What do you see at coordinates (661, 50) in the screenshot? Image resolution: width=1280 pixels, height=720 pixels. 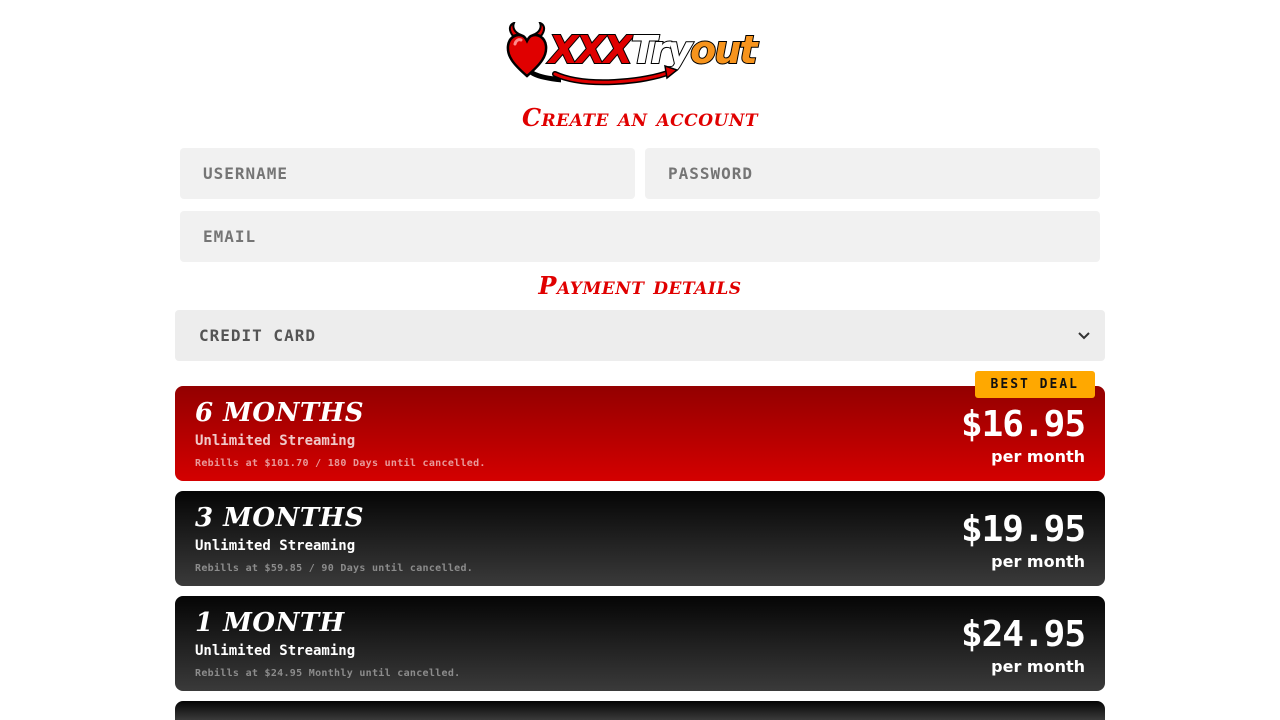 I see `logo-text-try: Try` at bounding box center [661, 50].